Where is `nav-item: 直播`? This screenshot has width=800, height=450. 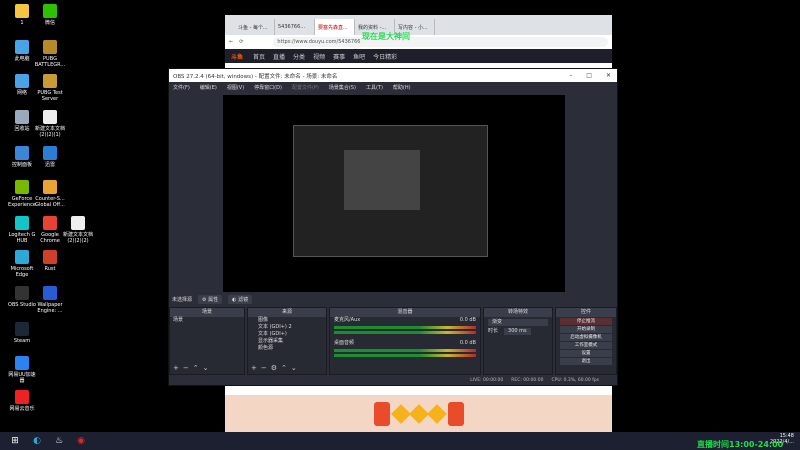
nav-item: 直播 is located at coordinates (279, 56).